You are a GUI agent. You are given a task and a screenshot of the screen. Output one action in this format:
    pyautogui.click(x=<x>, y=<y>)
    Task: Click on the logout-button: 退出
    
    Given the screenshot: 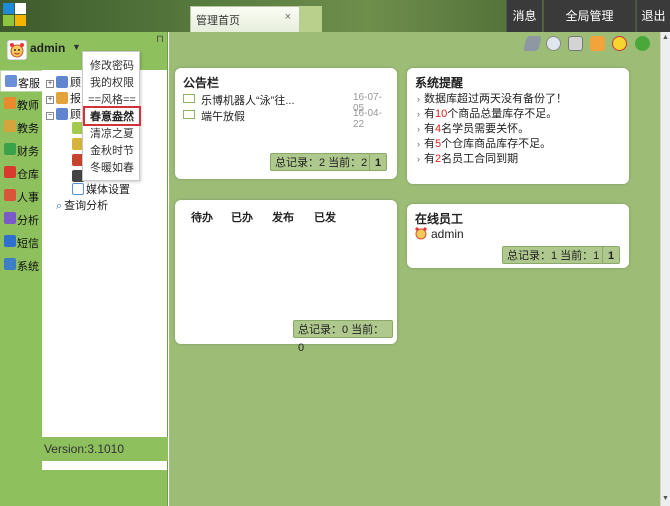 What is the action you would take?
    pyautogui.click(x=653, y=16)
    